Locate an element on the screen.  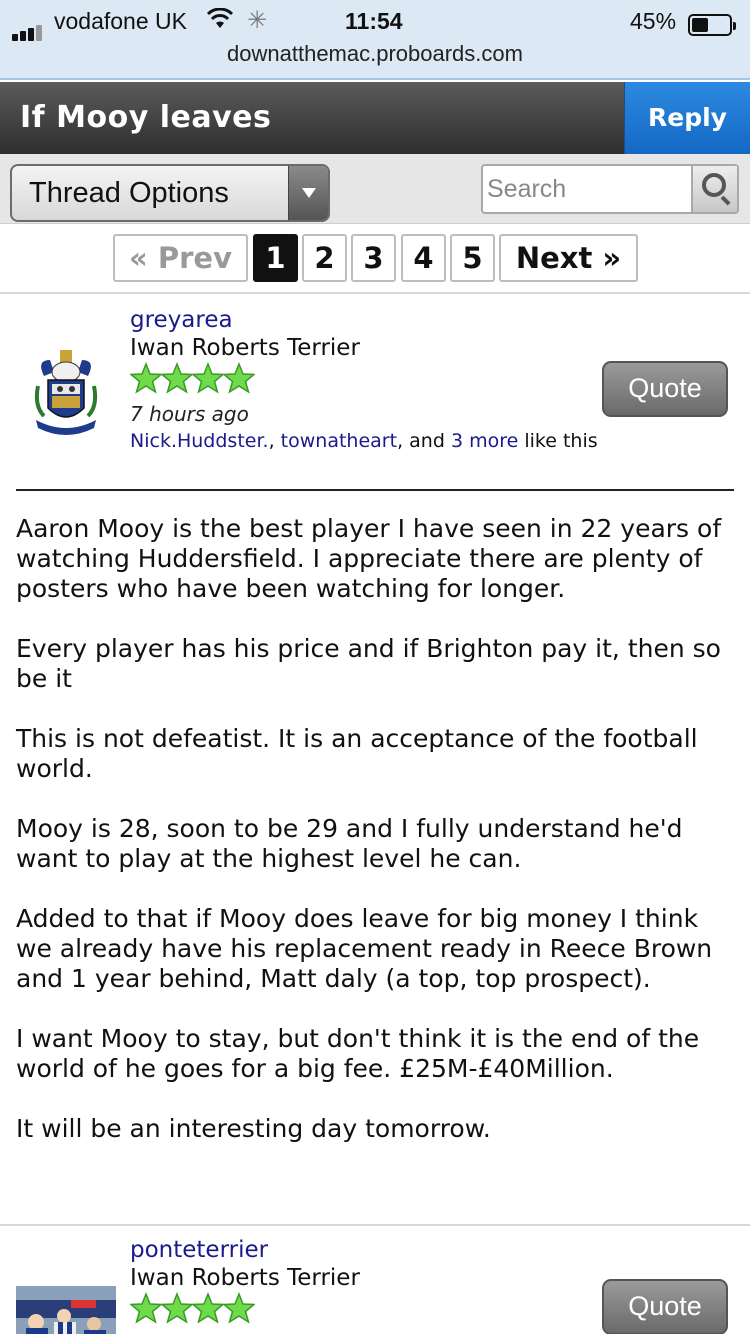
club-crest-icon is located at coordinates (66, 392).